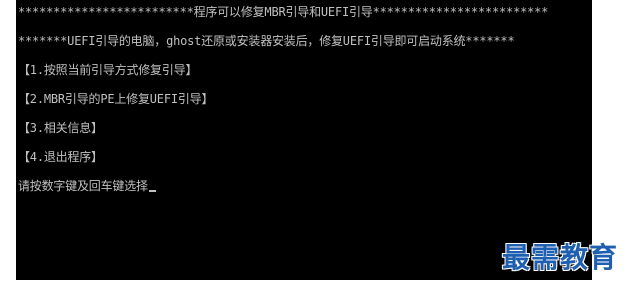  I want to click on menu-option-1: 【1.按照当前引导方式修复引导】, so click(108, 70).